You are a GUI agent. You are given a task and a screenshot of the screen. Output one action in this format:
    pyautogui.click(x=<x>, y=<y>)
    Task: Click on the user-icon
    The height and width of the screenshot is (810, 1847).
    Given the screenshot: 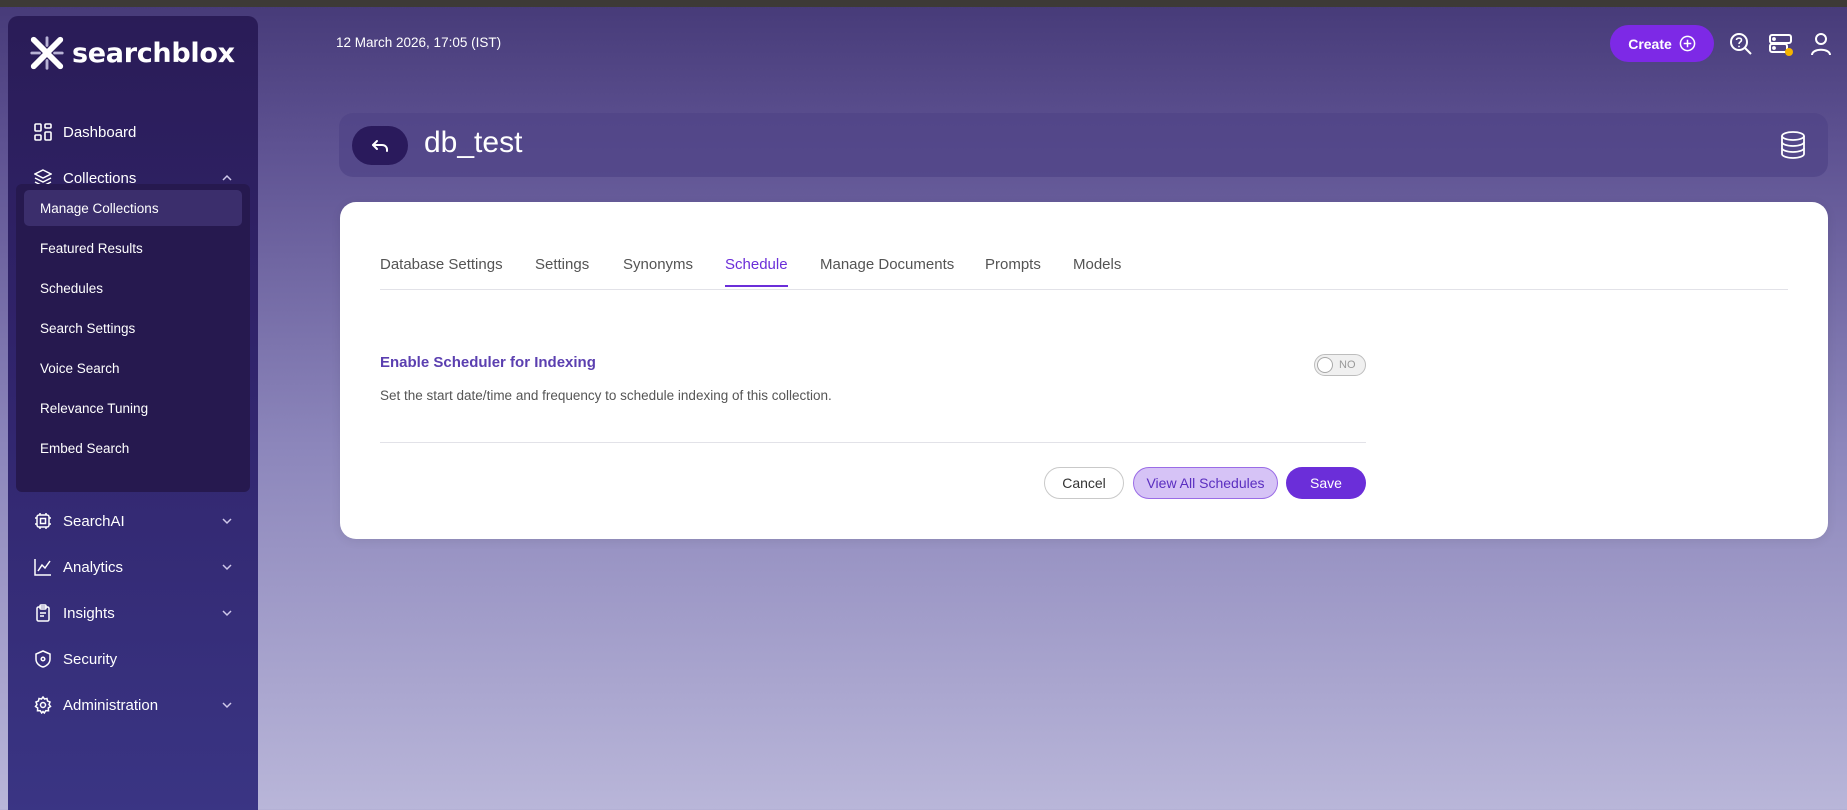 What is the action you would take?
    pyautogui.click(x=1821, y=44)
    